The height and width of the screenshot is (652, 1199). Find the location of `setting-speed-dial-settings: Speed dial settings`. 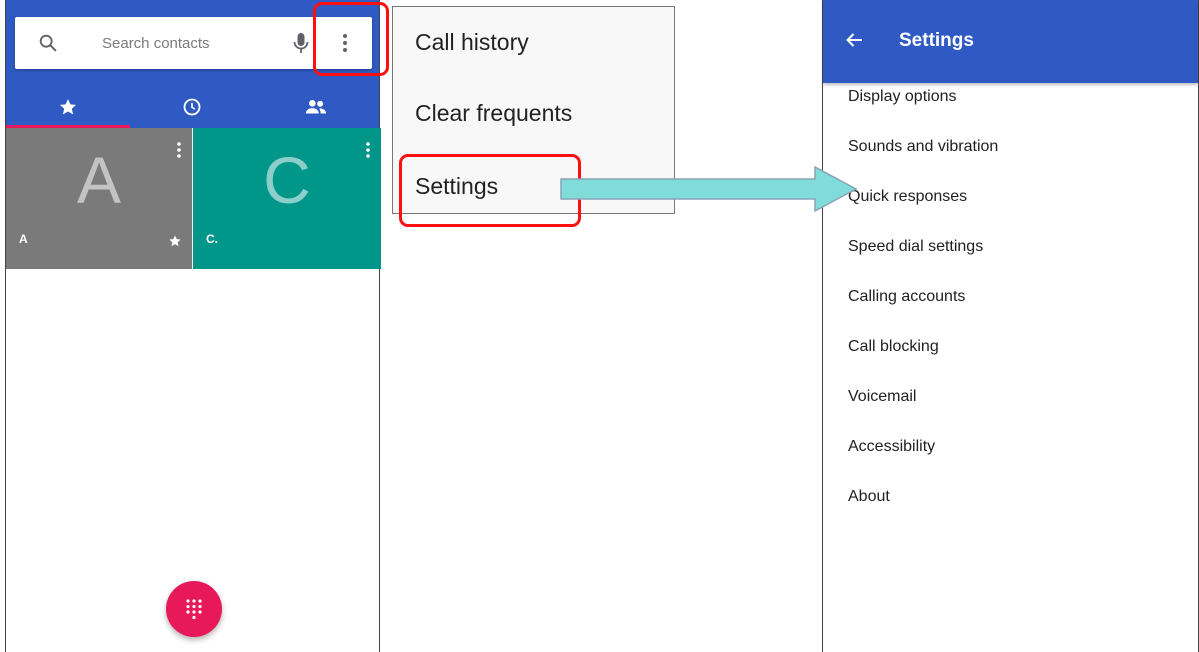

setting-speed-dial-settings: Speed dial settings is located at coordinates (915, 247).